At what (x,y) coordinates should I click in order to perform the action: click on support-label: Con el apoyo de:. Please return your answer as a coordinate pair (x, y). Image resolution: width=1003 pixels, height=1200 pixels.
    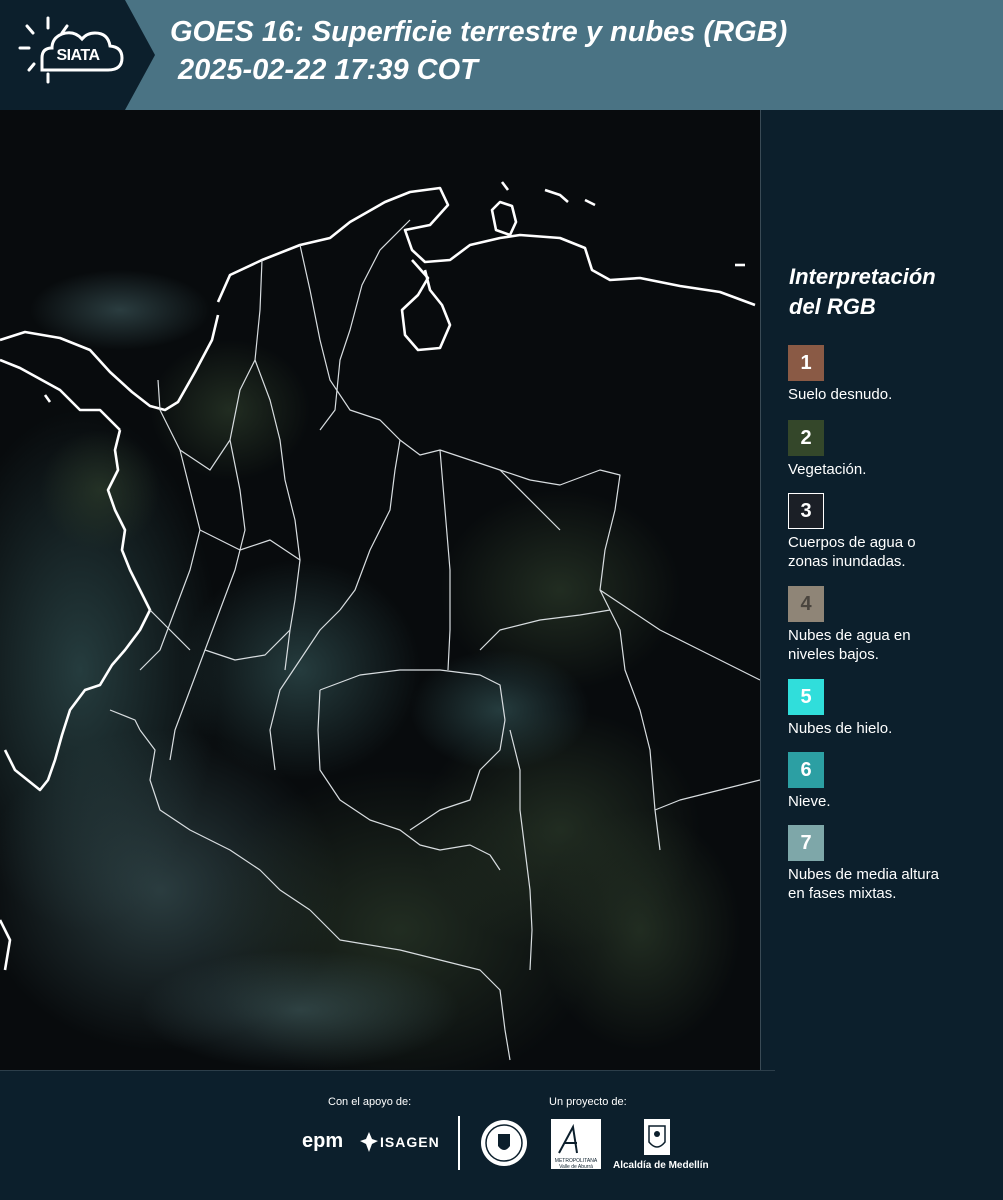
    Looking at the image, I should click on (370, 1102).